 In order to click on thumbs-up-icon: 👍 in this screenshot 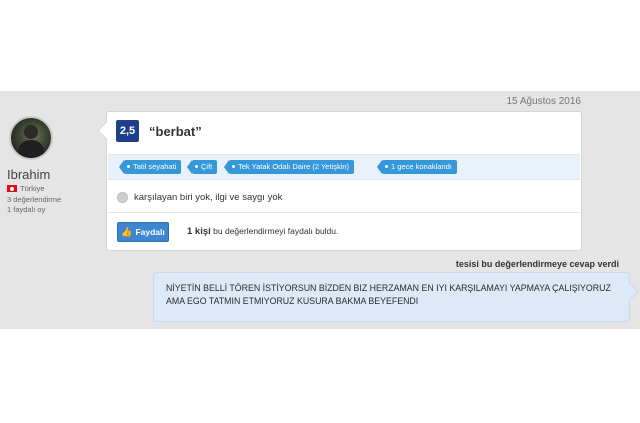, I will do `click(127, 231)`.